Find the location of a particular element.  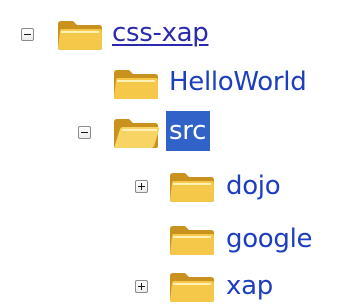

tree-node-label: xap is located at coordinates (249, 286).